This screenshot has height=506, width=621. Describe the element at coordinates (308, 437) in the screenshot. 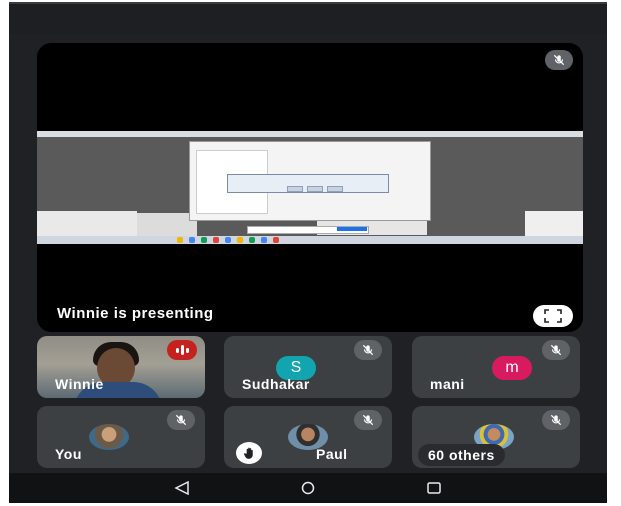

I see `participant-tile-paul: Paul` at that location.